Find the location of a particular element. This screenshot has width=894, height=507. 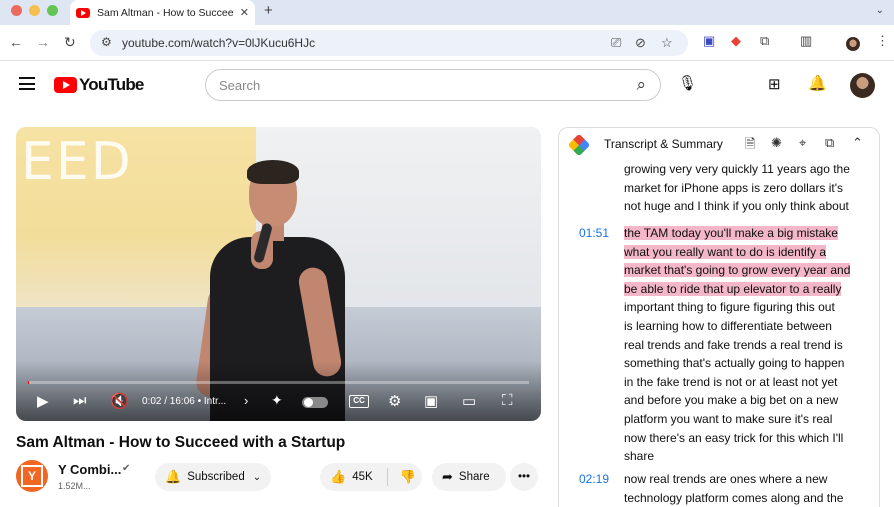

mute-icon: 🔇 is located at coordinates (119, 401).